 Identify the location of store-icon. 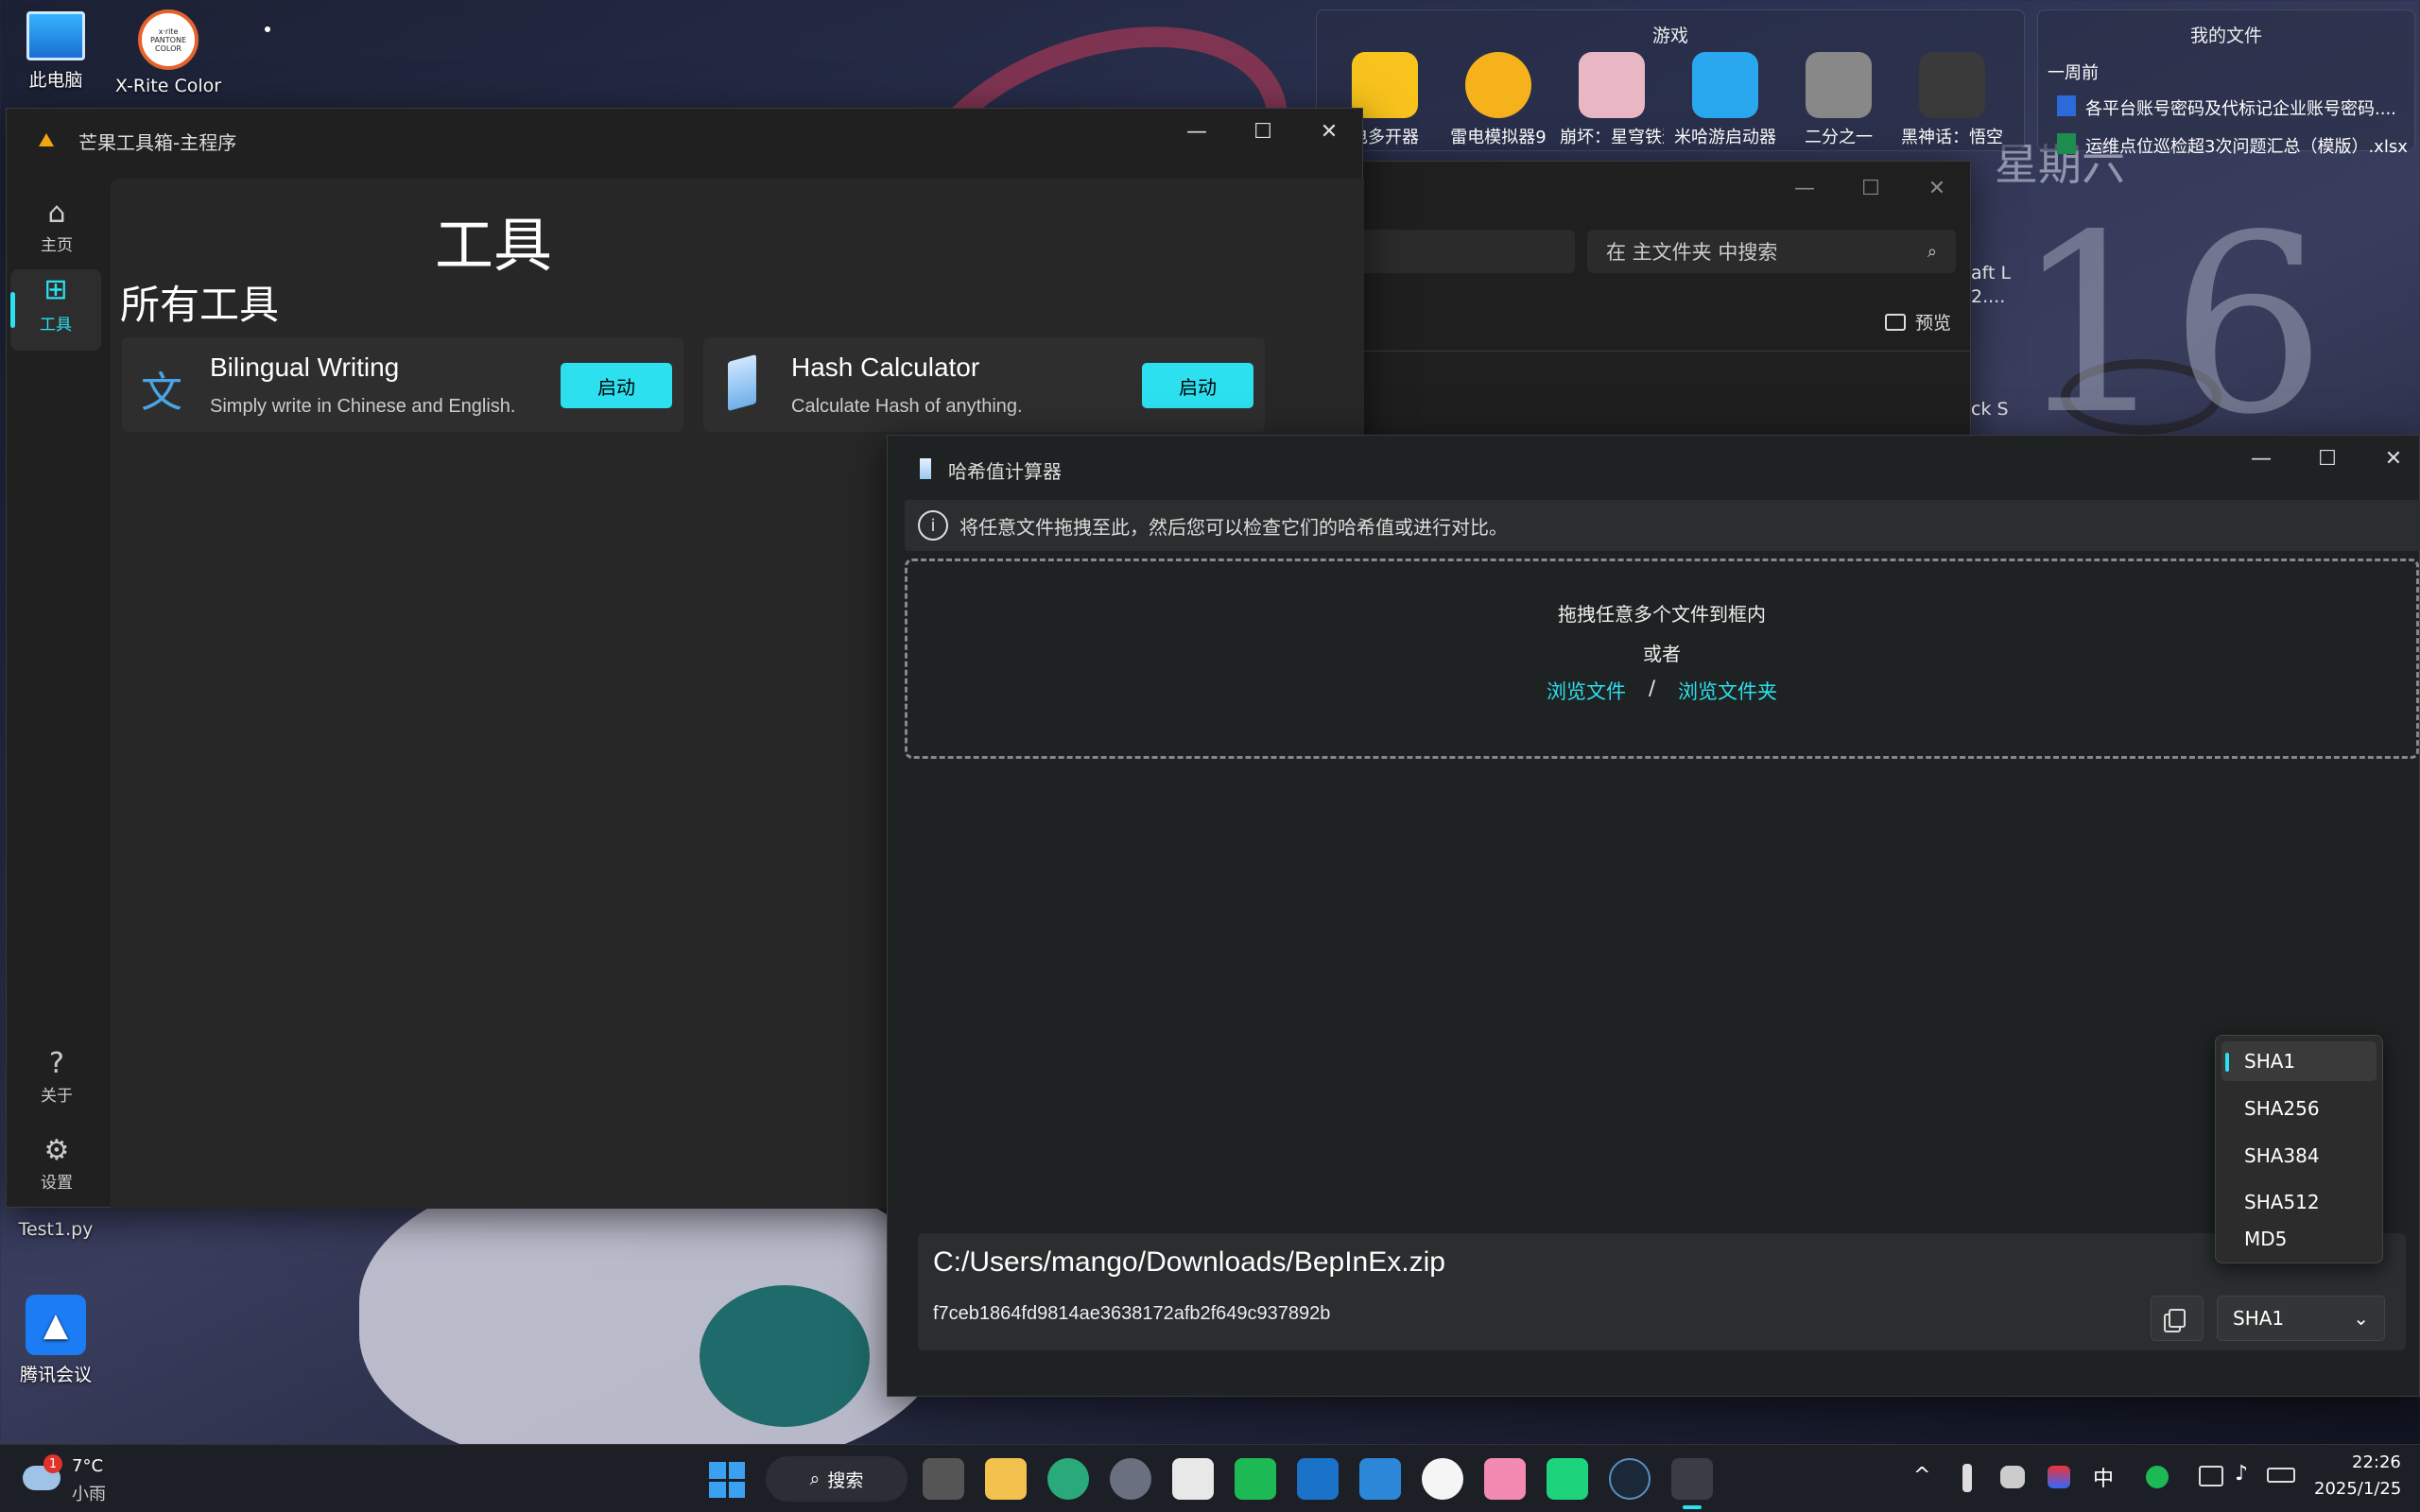
(1193, 1479).